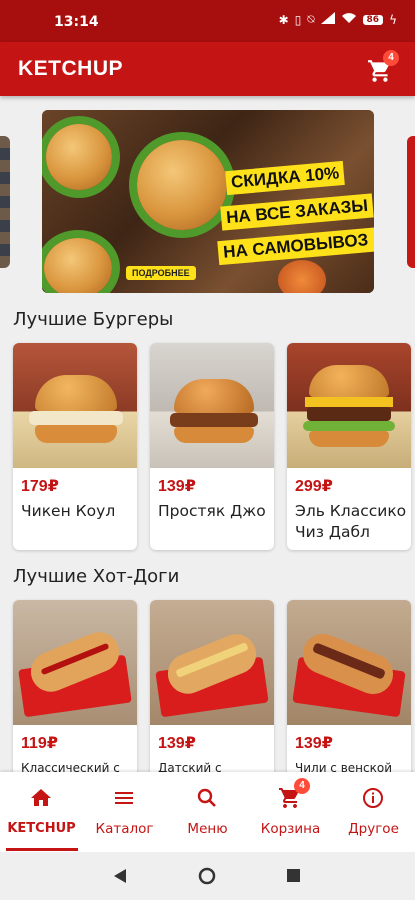  What do you see at coordinates (311, 19) in the screenshot?
I see `alarm-off-icon: ⍉` at bounding box center [311, 19].